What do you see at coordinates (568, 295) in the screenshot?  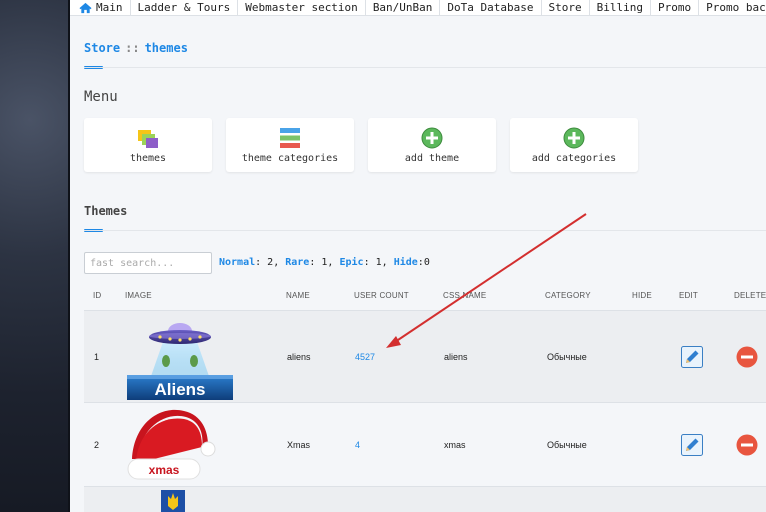 I see `column-header-category: CATEGORY` at bounding box center [568, 295].